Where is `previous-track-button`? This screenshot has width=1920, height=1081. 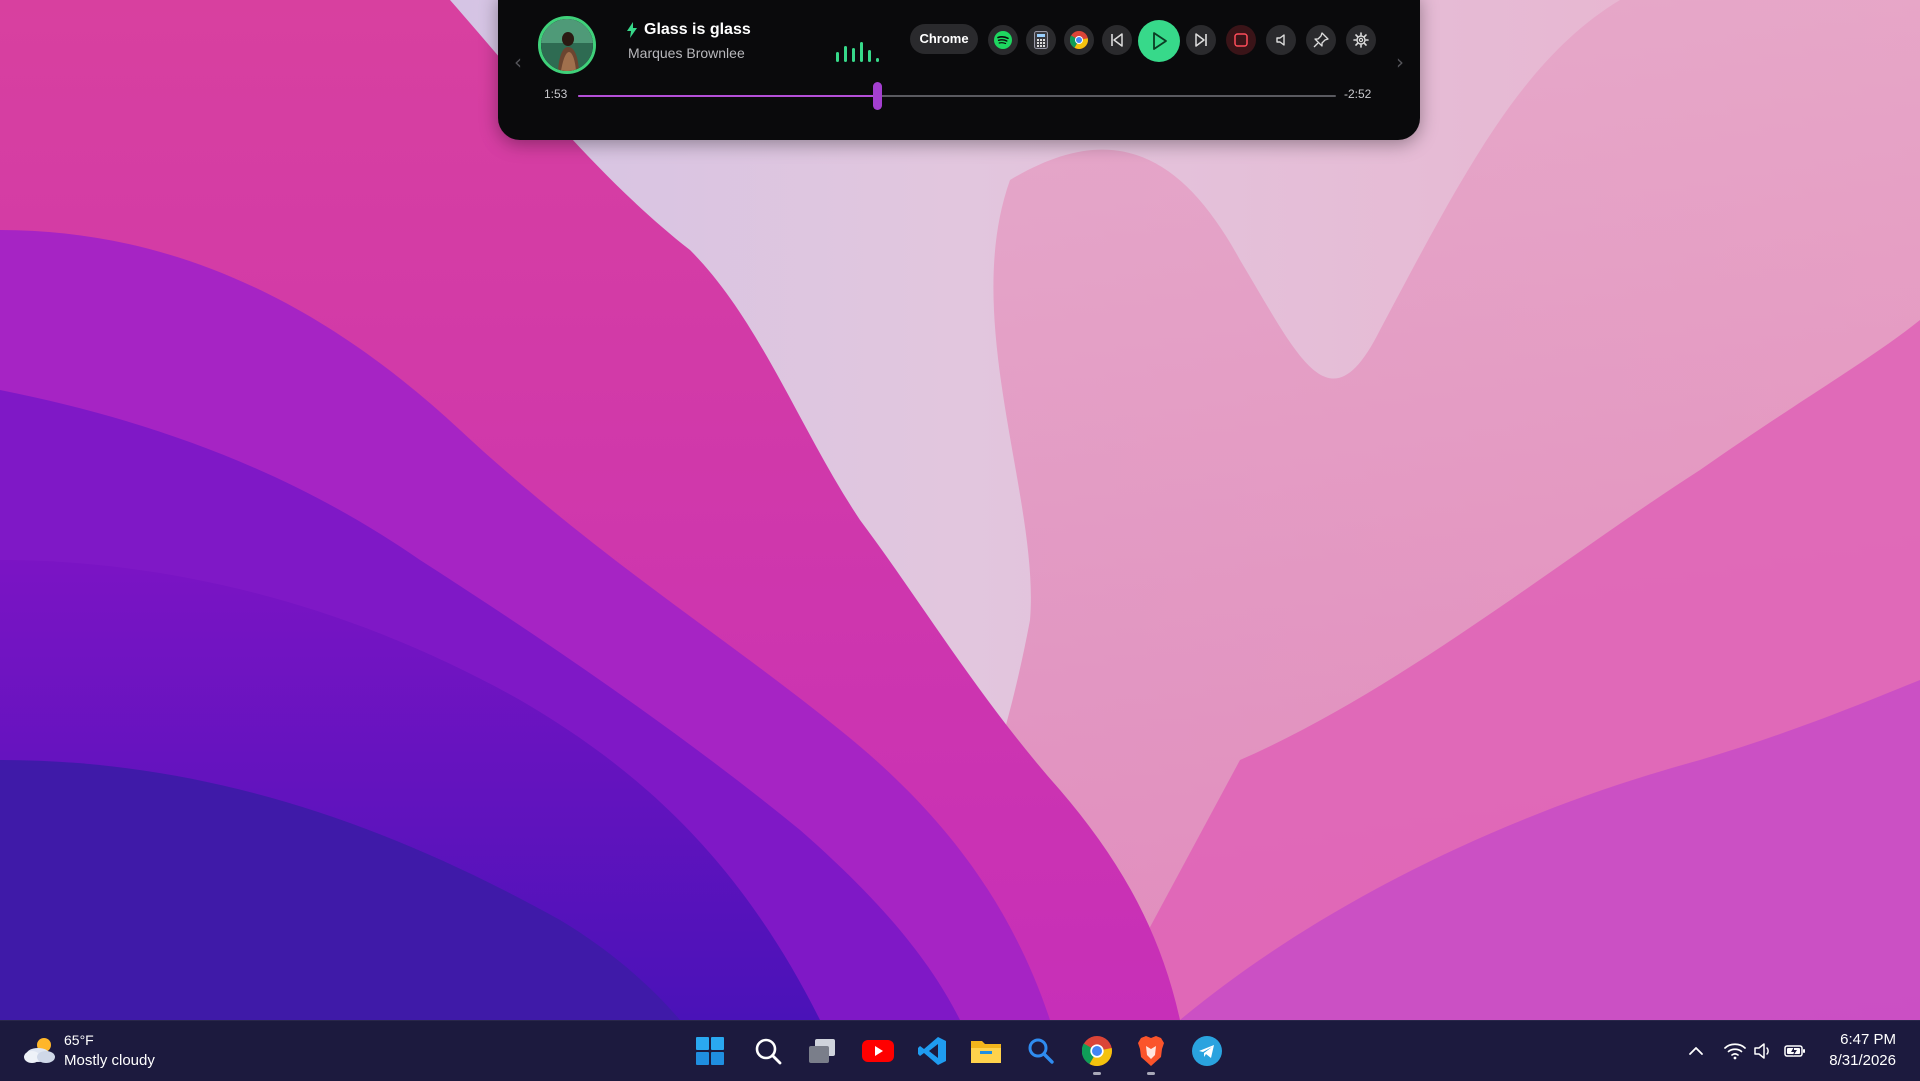
previous-track-button is located at coordinates (1117, 40).